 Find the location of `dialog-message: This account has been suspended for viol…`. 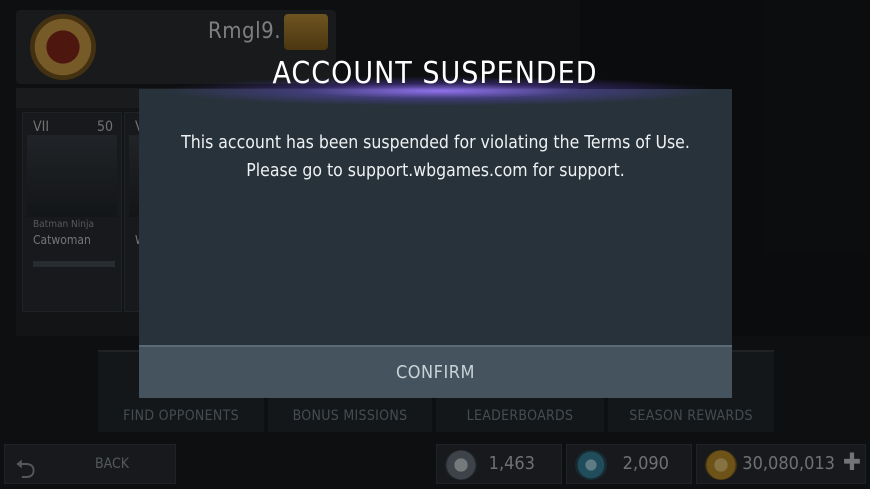

dialog-message: This account has been suspended for viol… is located at coordinates (435, 157).